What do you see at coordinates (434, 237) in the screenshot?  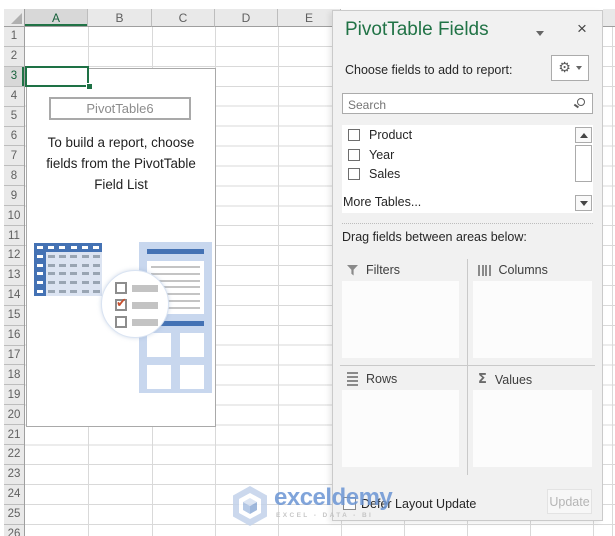 I see `drag-fields-label: Drag fields between areas below:` at bounding box center [434, 237].